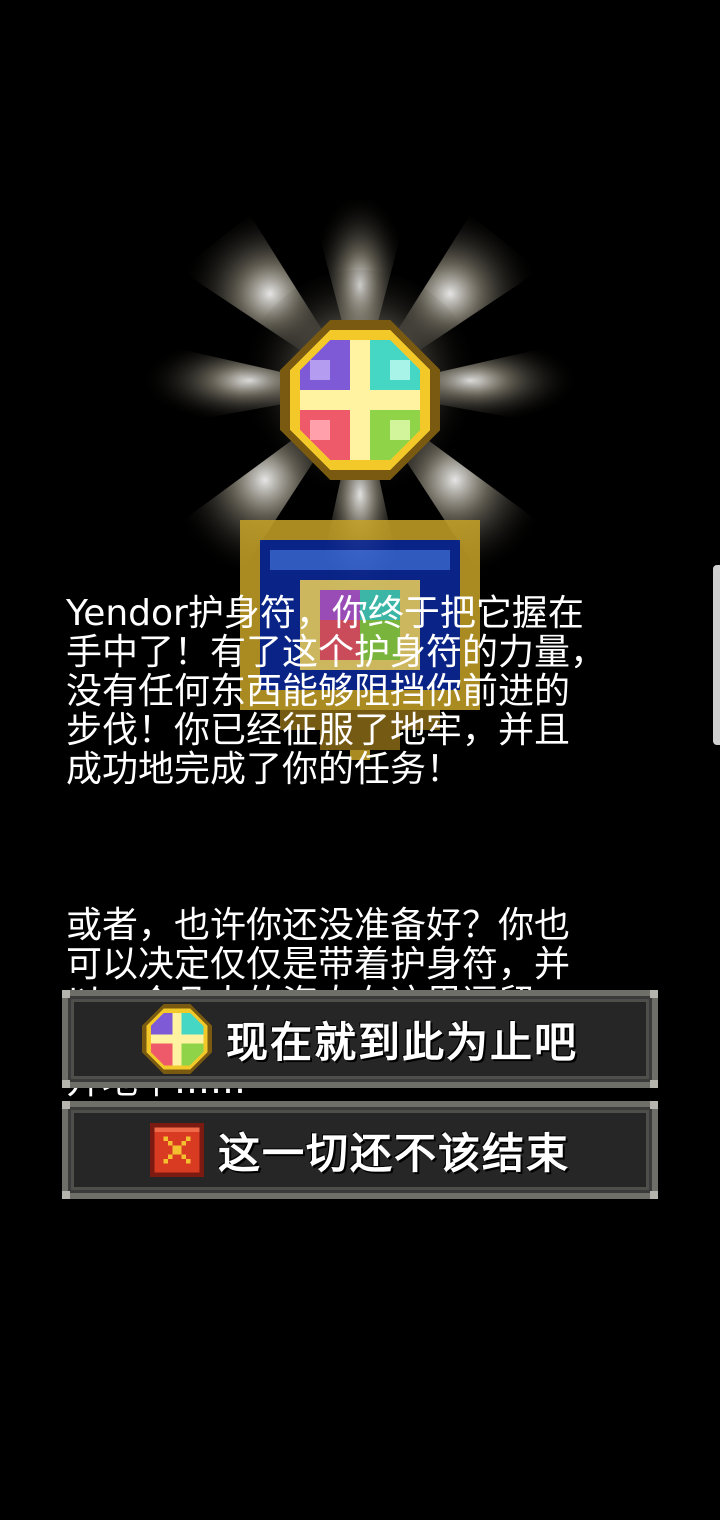 This screenshot has height=1520, width=720. I want to click on end-game-label: 现在就到此为止吧, so click(401, 1042).